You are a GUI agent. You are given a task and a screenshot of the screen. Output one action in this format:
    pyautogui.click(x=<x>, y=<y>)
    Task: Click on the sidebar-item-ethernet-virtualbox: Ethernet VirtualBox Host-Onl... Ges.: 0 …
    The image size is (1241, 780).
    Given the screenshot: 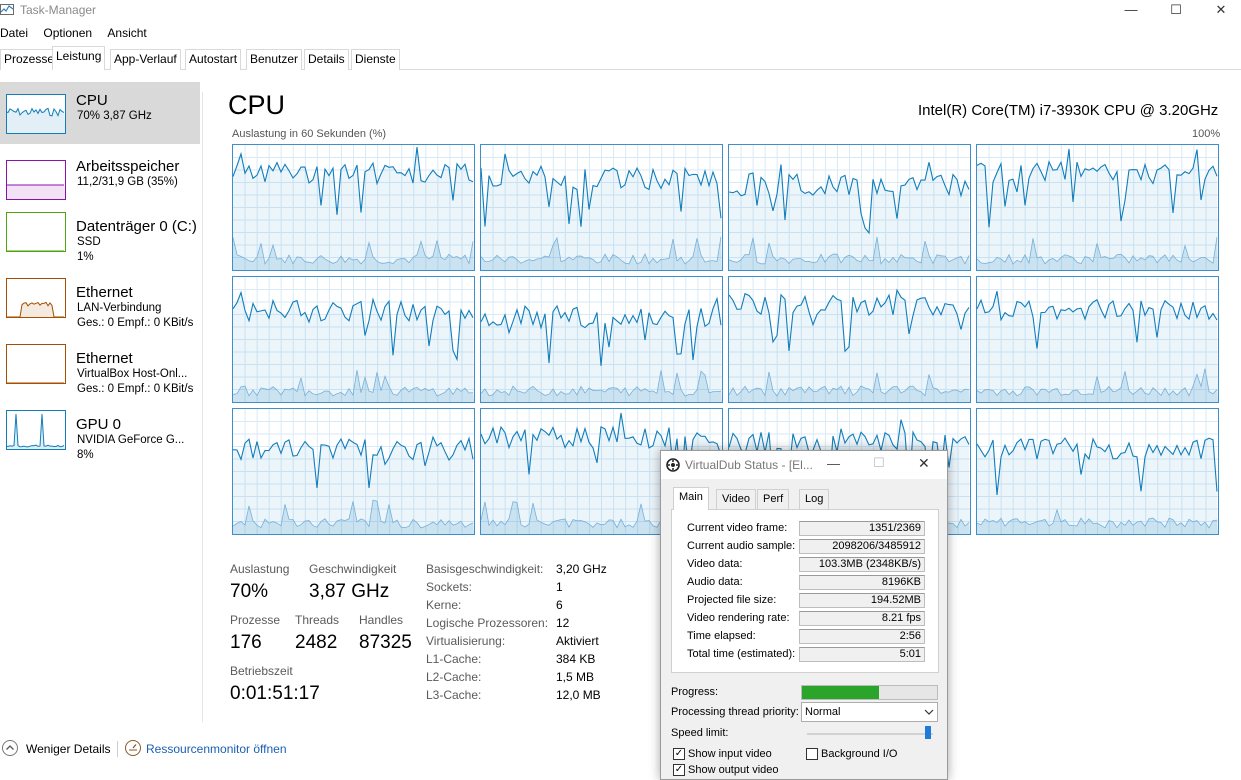 What is the action you would take?
    pyautogui.click(x=100, y=371)
    